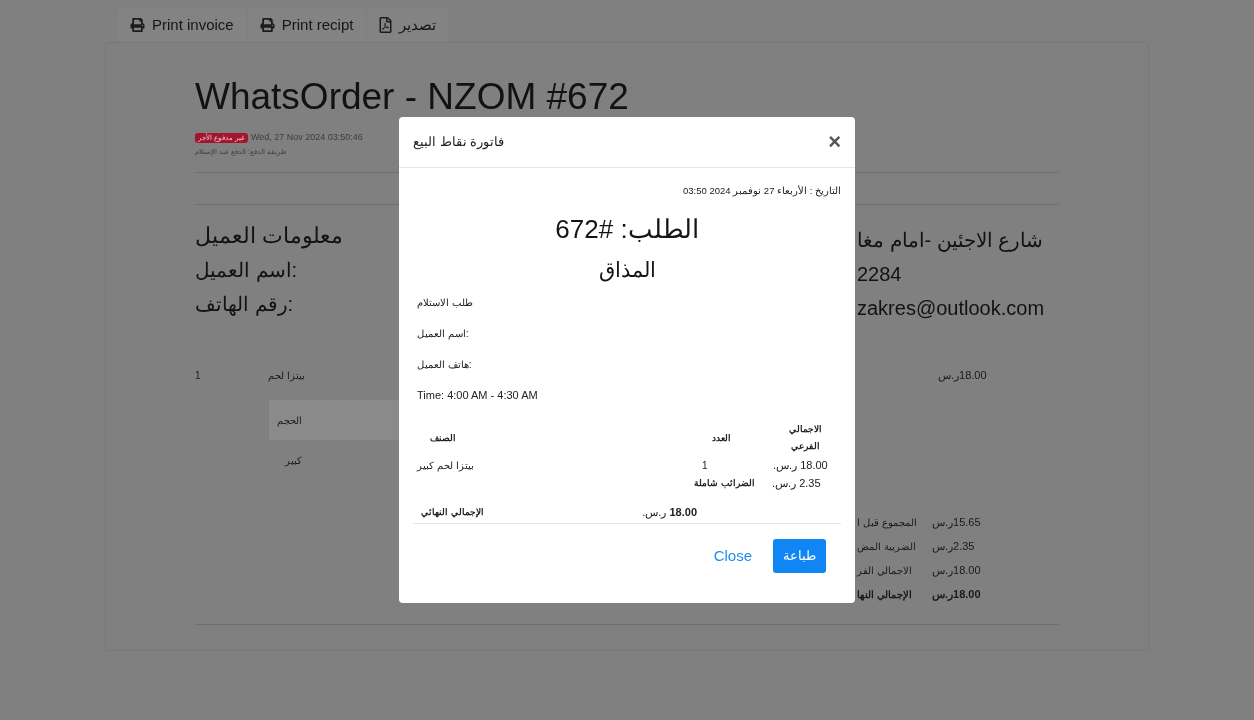 Image resolution: width=1254 pixels, height=720 pixels. What do you see at coordinates (244, 305) in the screenshot?
I see `phone-label: رقم الهاتف:` at bounding box center [244, 305].